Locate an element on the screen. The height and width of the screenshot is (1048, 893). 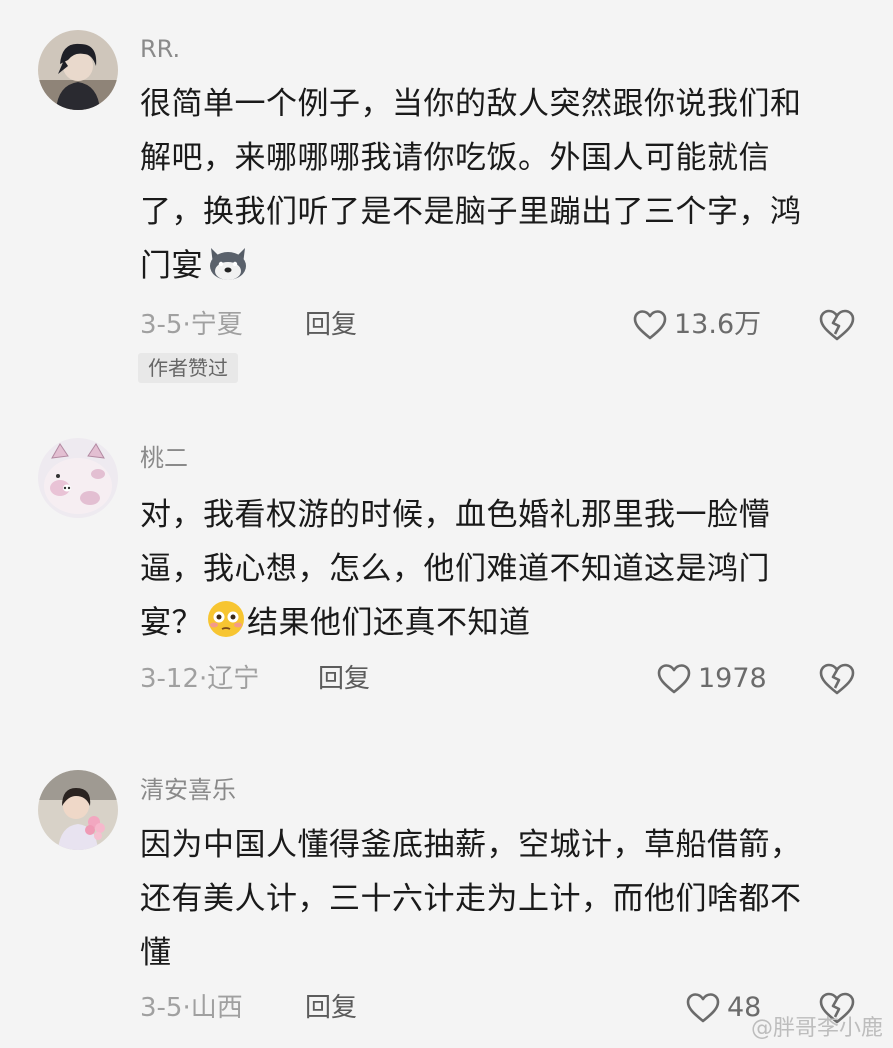
comment-line: 还有美人计，三十六计走为上计，而他们啥都不 is located at coordinates (471, 899).